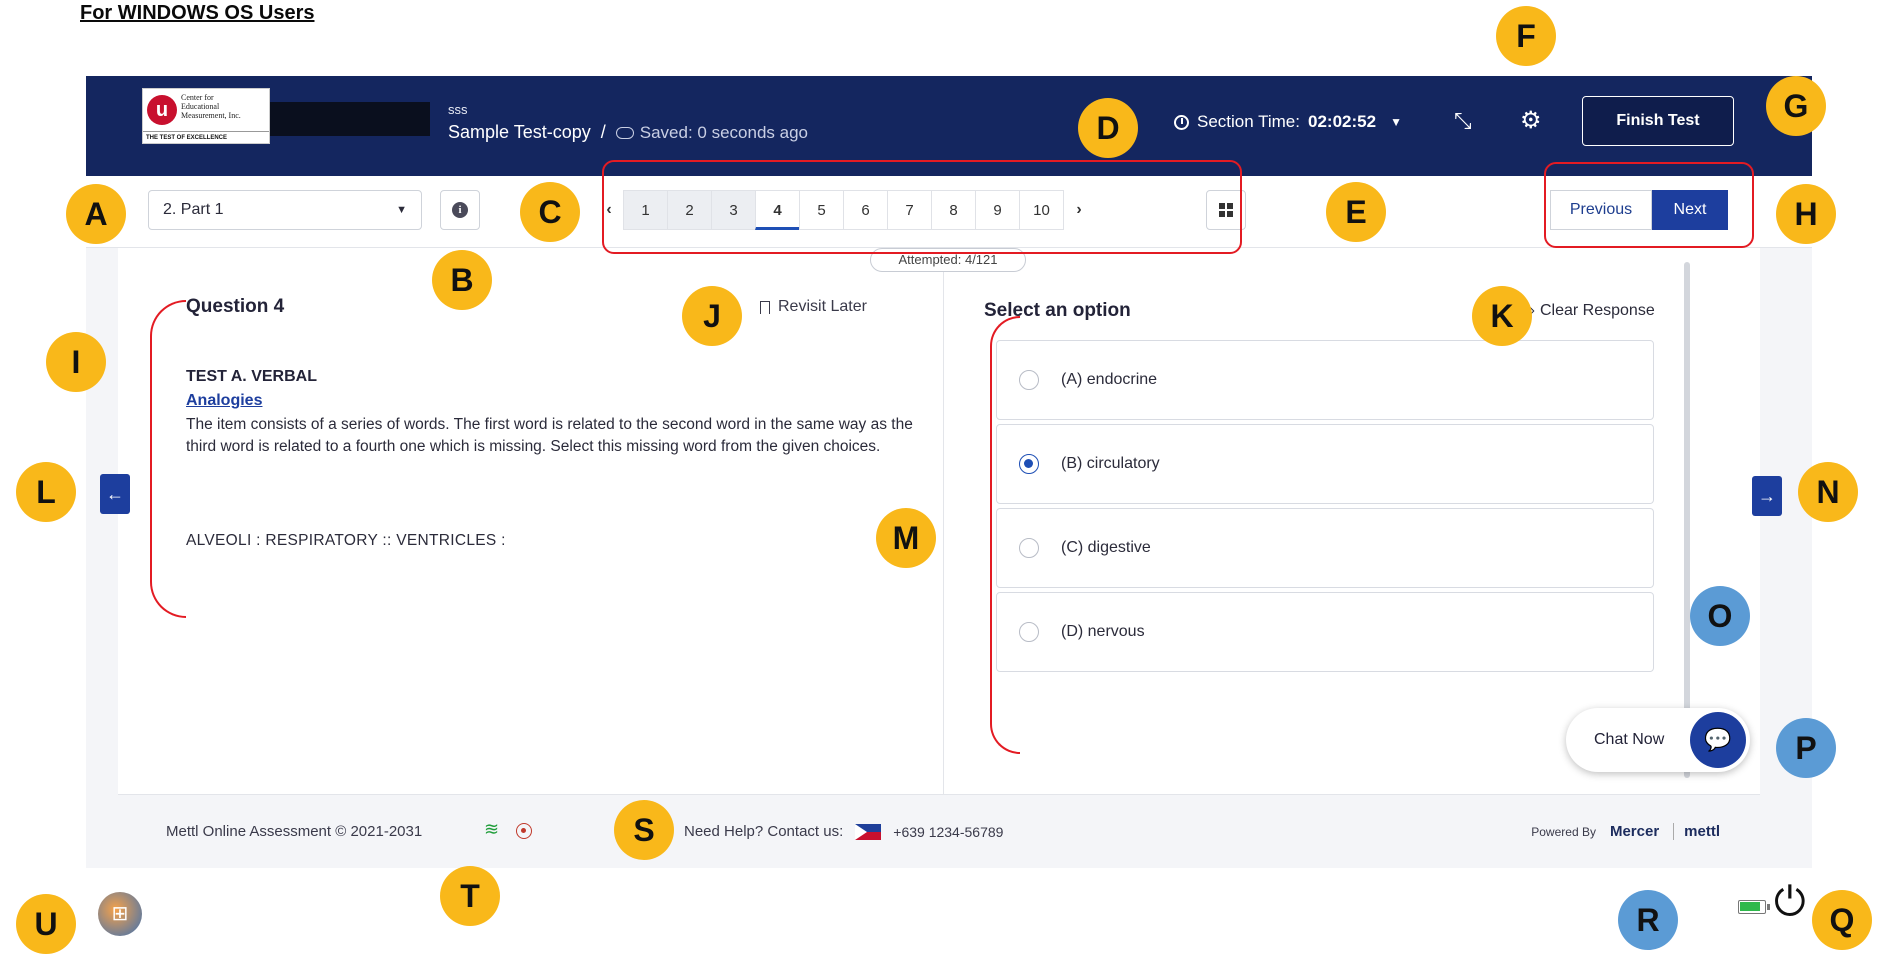 The width and height of the screenshot is (1898, 964). Describe the element at coordinates (1806, 214) in the screenshot. I see `callout-h: H` at that location.